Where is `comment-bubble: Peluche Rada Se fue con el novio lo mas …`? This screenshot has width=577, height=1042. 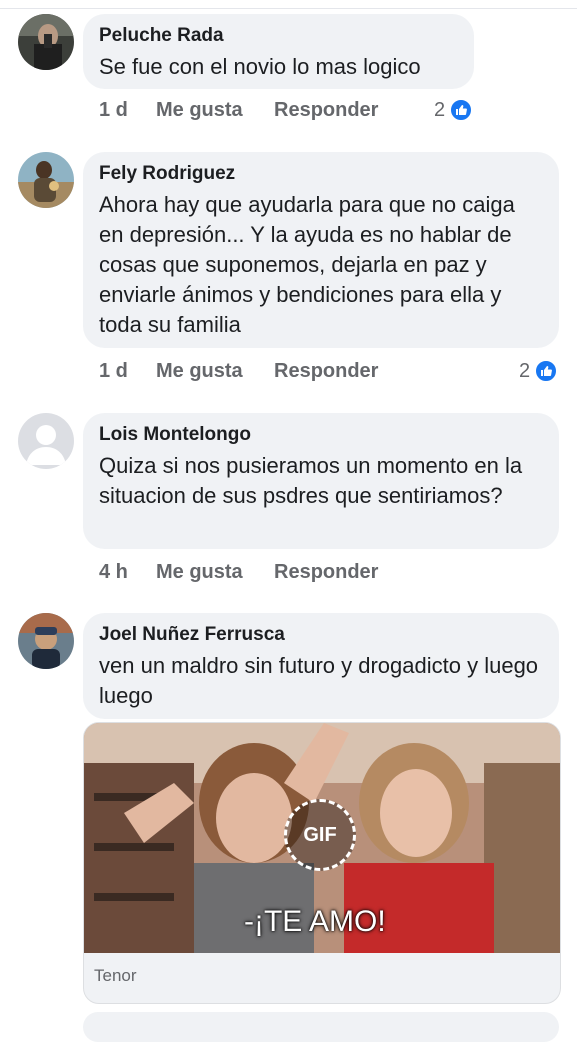
comment-bubble: Peluche Rada Se fue con el novio lo mas … is located at coordinates (278, 51).